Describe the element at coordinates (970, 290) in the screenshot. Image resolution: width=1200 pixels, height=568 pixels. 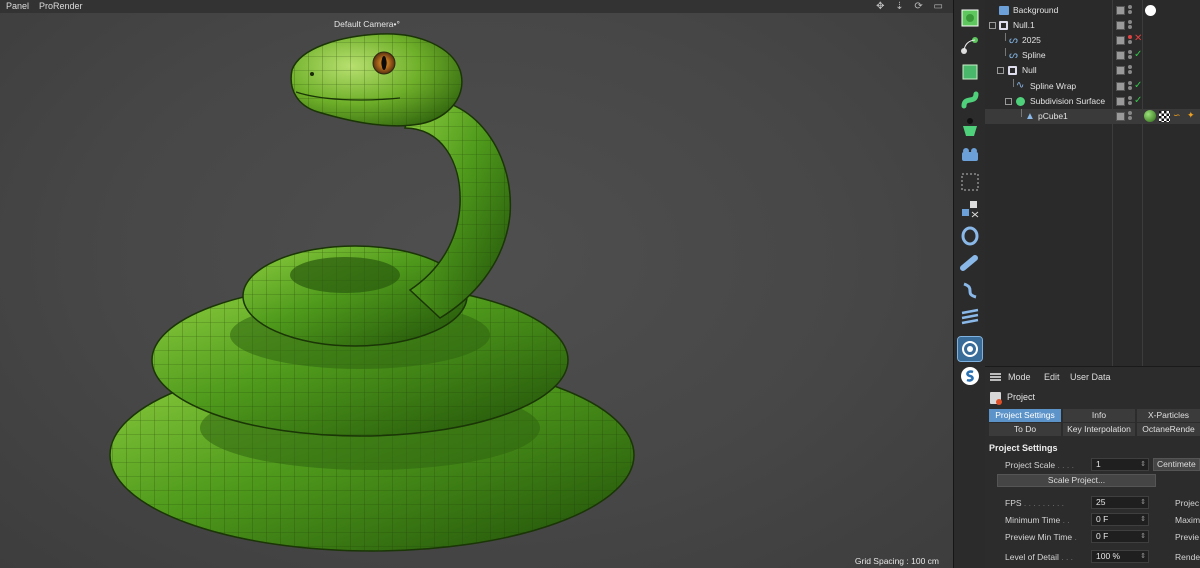
I see `wave-icon` at that location.